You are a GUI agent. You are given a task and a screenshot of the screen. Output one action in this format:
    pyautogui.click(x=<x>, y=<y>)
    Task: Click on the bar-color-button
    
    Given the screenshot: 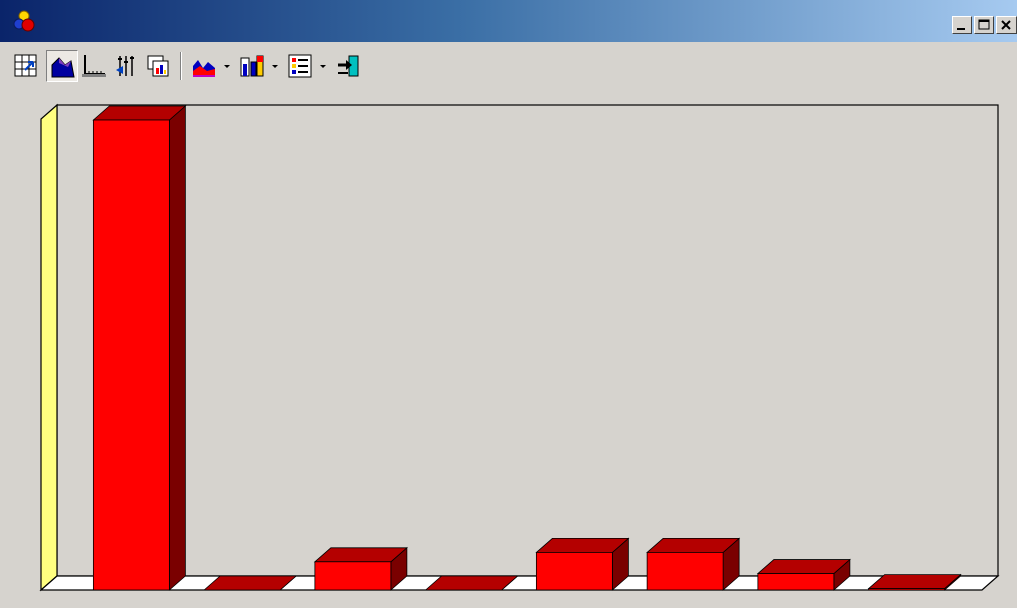 What is the action you would take?
    pyautogui.click(x=252, y=66)
    